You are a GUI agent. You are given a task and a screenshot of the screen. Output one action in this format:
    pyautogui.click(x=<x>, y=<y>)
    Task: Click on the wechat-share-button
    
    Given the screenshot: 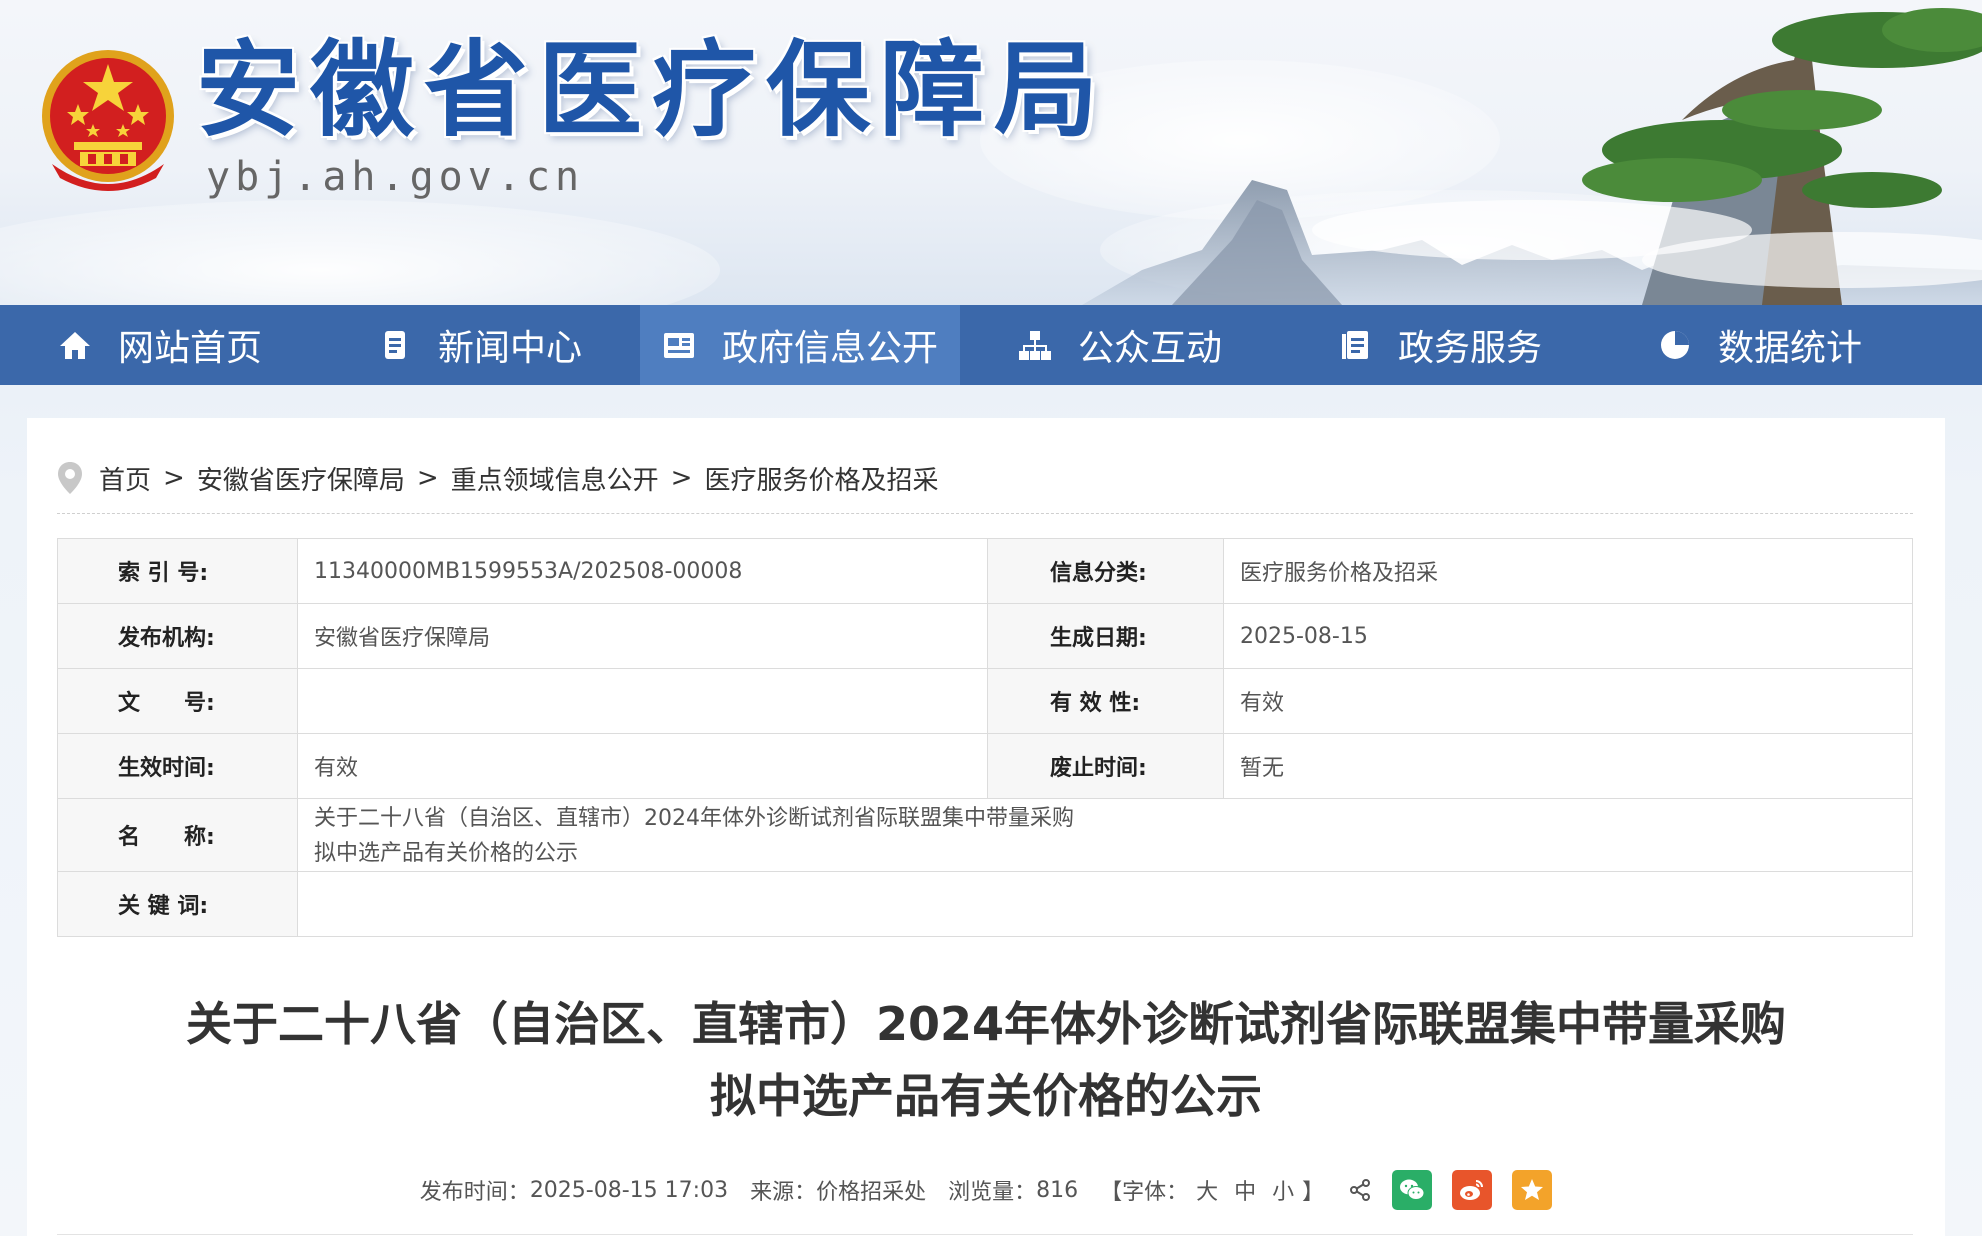 What is the action you would take?
    pyautogui.click(x=1412, y=1190)
    